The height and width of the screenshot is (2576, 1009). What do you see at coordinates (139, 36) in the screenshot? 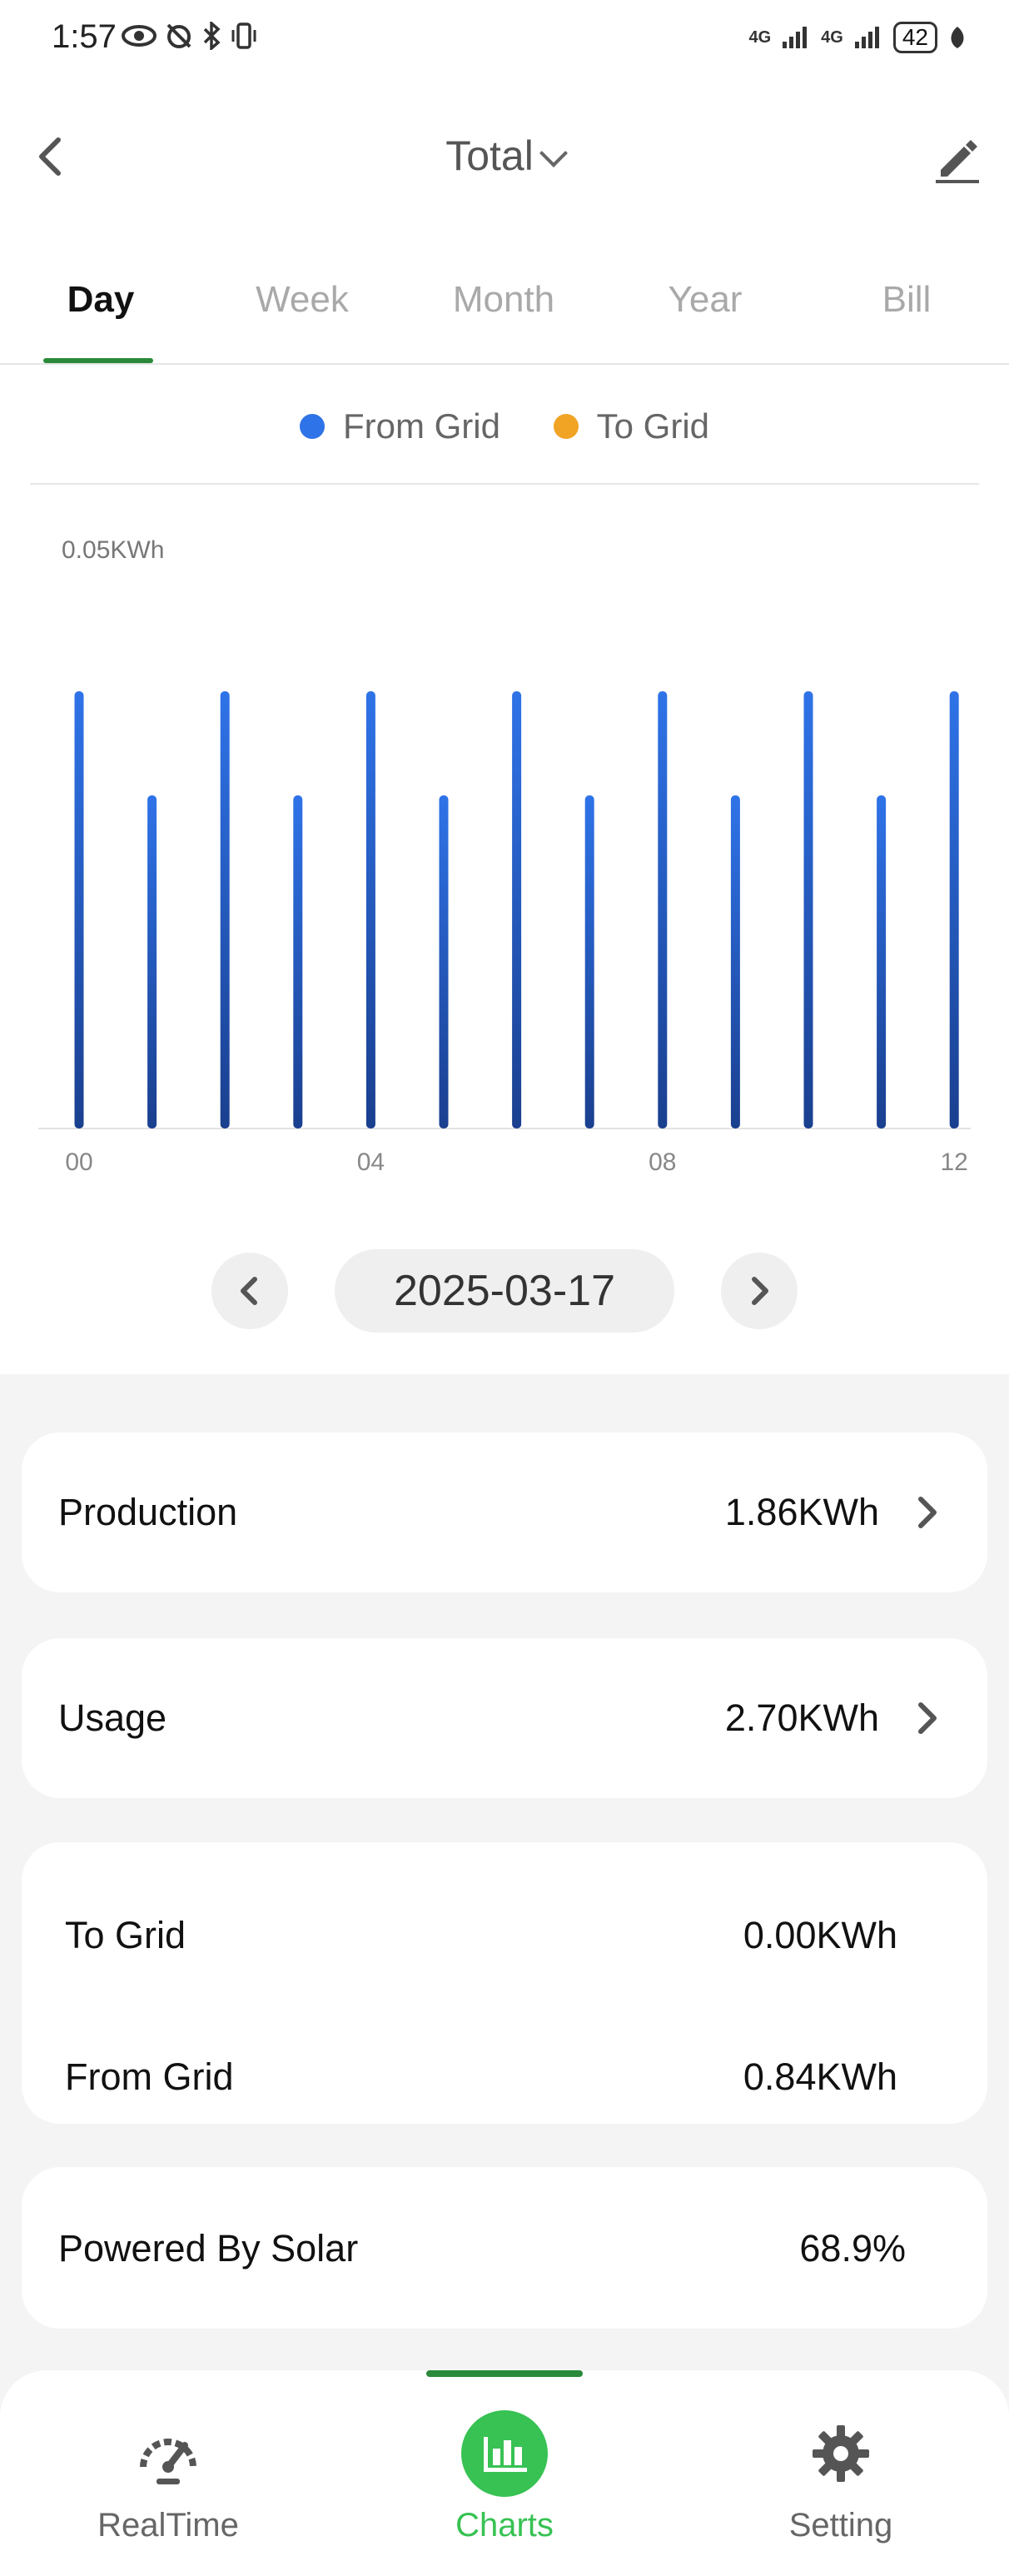
I see `eye-icon` at bounding box center [139, 36].